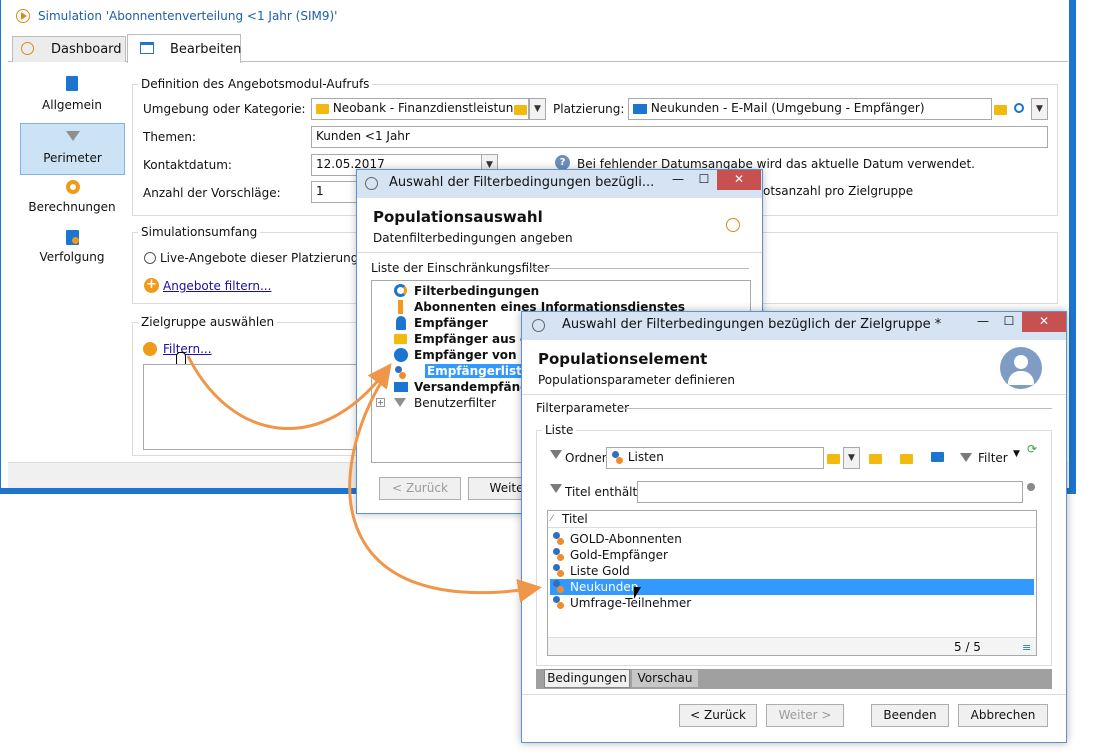  I want to click on arrow-to-dialog1, so click(289, 393).